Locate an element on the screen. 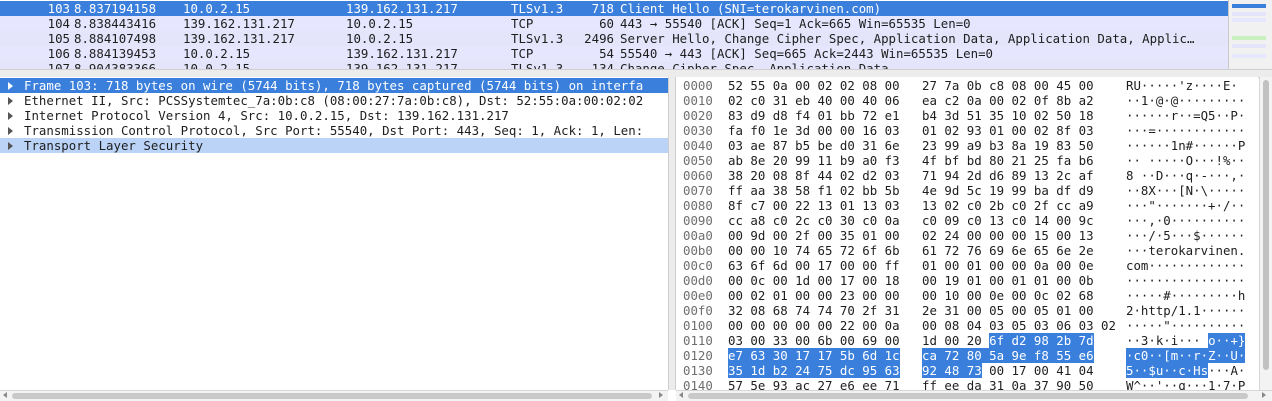 This screenshot has height=401, width=1272. hex-bytes-second-half: ca 72 80 5a 9e f8 55 e6 is located at coordinates (1008, 355).